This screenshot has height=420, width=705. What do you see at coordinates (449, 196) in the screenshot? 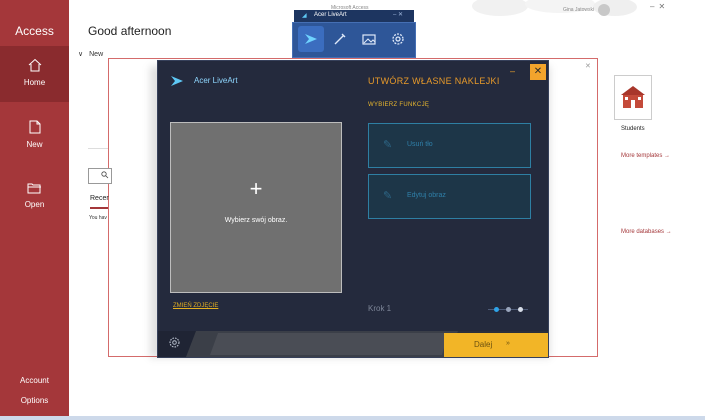
I see `edit-image-button: ✎ Edytuj obraz` at bounding box center [449, 196].